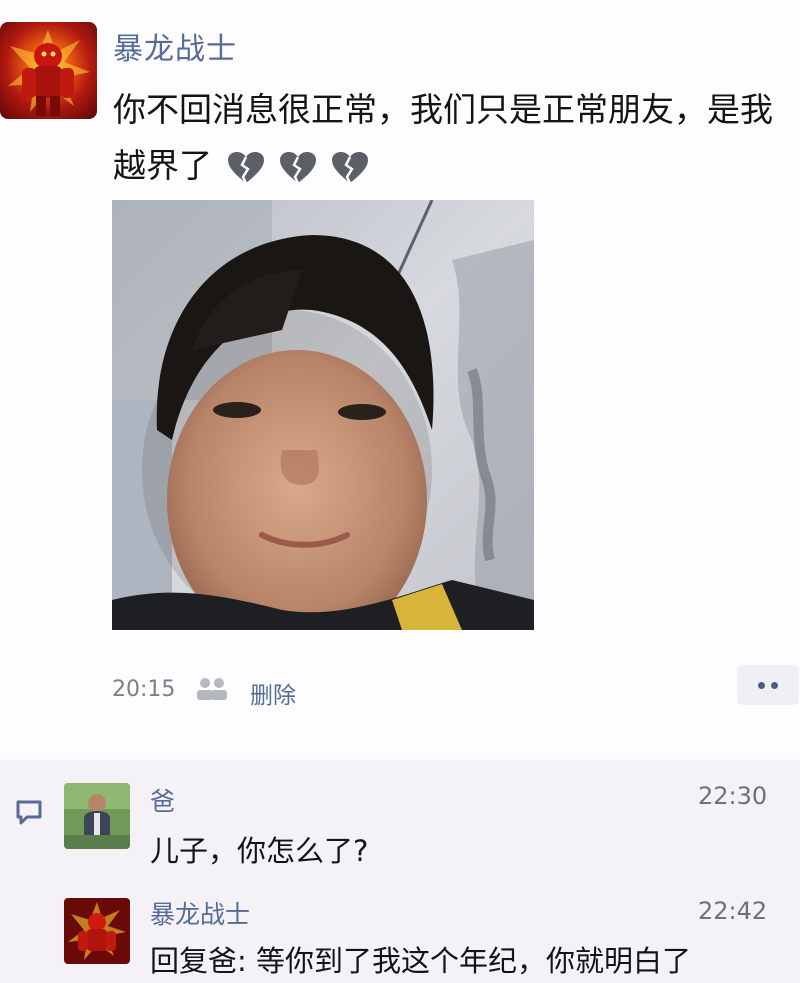 This screenshot has width=800, height=983. I want to click on post-text-body: 你不回消息很正常，我们只是正常朋友，是我越界了, so click(443, 137).